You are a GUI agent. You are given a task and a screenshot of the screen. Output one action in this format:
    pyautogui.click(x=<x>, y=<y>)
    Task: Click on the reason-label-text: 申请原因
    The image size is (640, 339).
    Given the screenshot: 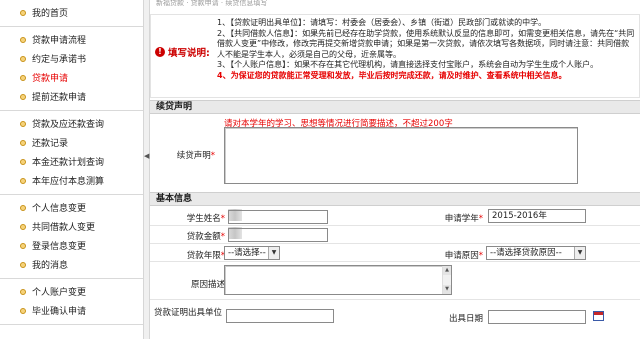 What is the action you would take?
    pyautogui.click(x=461, y=256)
    